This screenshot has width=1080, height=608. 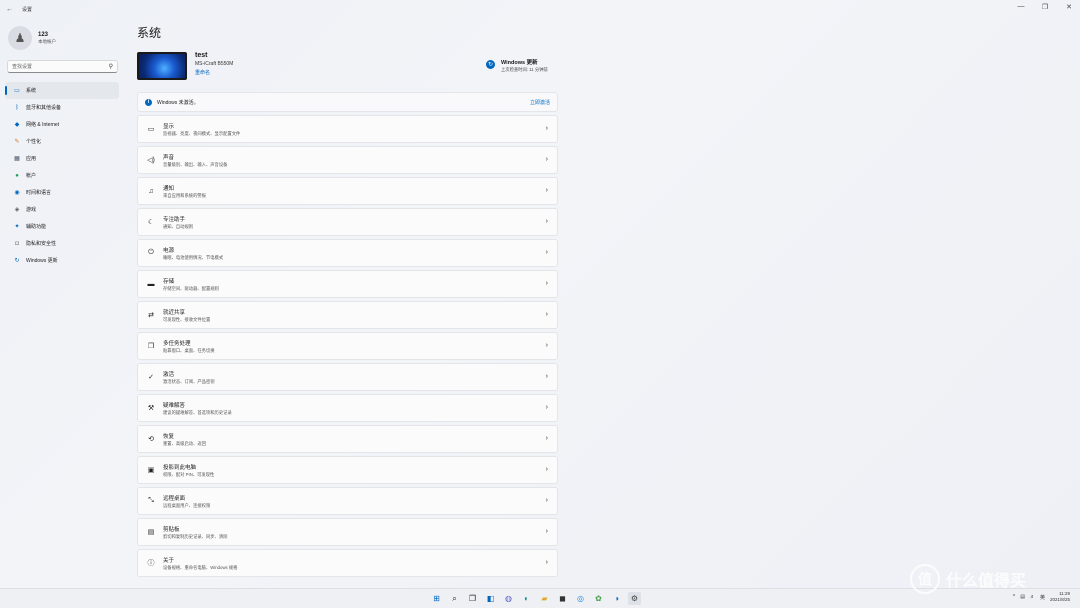 What do you see at coordinates (187, 505) in the screenshot?
I see `card-description: 远程桌面用户、连接权限` at bounding box center [187, 505].